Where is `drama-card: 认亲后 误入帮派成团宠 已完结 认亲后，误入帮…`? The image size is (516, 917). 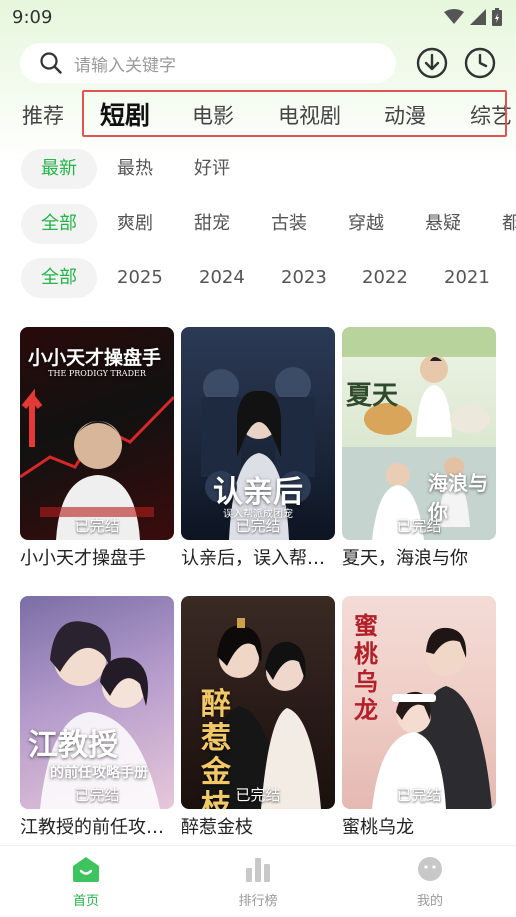 drama-card: 认亲后 误入帮派成团宠 已完结 认亲后，误入帮… is located at coordinates (258, 448).